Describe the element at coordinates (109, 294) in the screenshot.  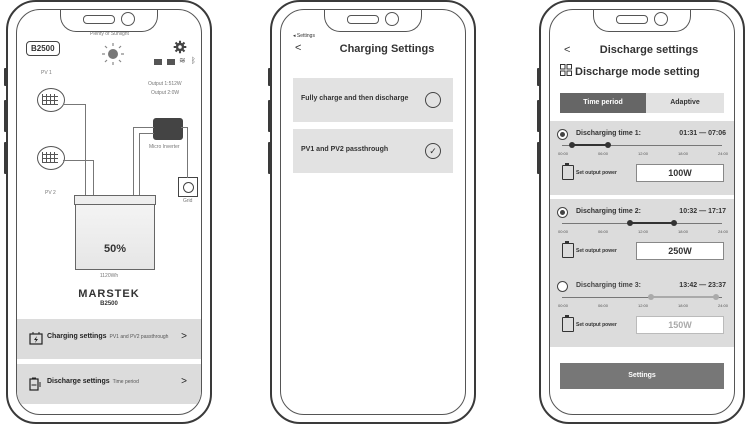
I see `brand-logo: MARSTEK` at that location.